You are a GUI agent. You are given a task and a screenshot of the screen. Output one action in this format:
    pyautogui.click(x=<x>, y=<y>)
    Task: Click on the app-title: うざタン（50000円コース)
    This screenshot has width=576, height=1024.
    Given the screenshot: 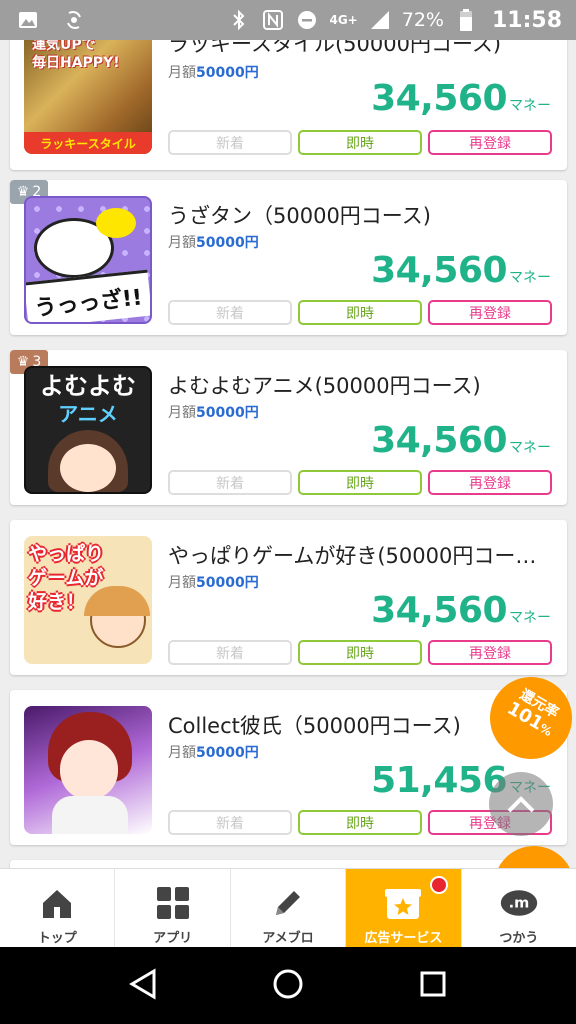 What is the action you would take?
    pyautogui.click(x=363, y=215)
    